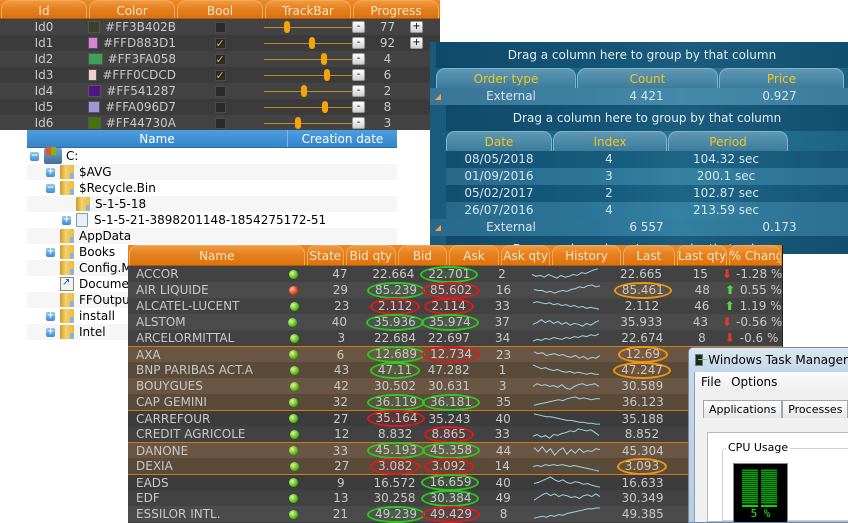 The image size is (848, 523). I want to click on column-header-creation-date: Creation date, so click(342, 138).